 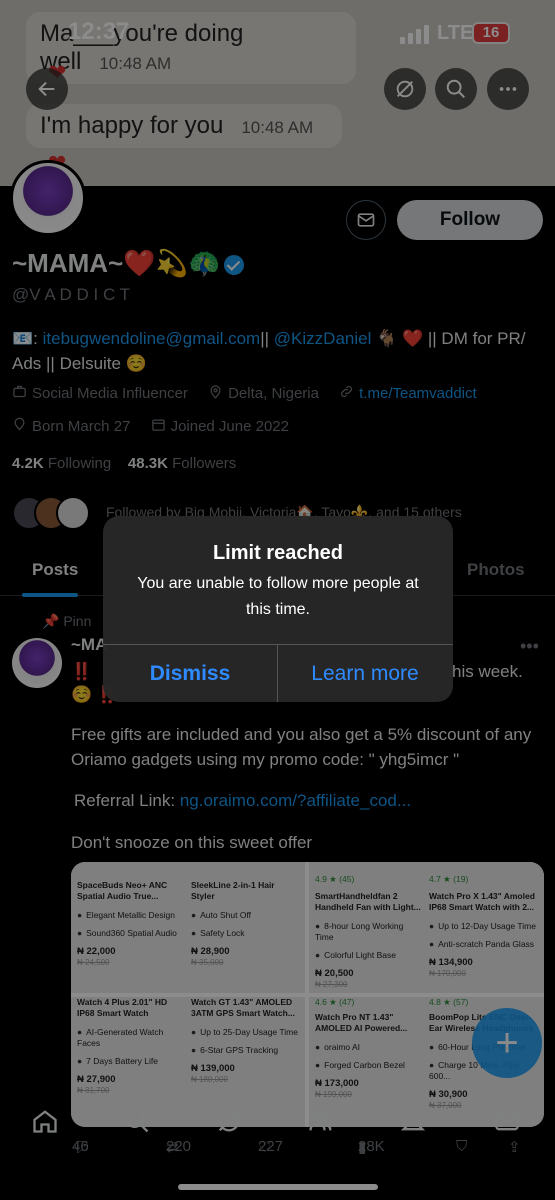 I want to click on dialog-title: Limit reached, so click(x=278, y=553).